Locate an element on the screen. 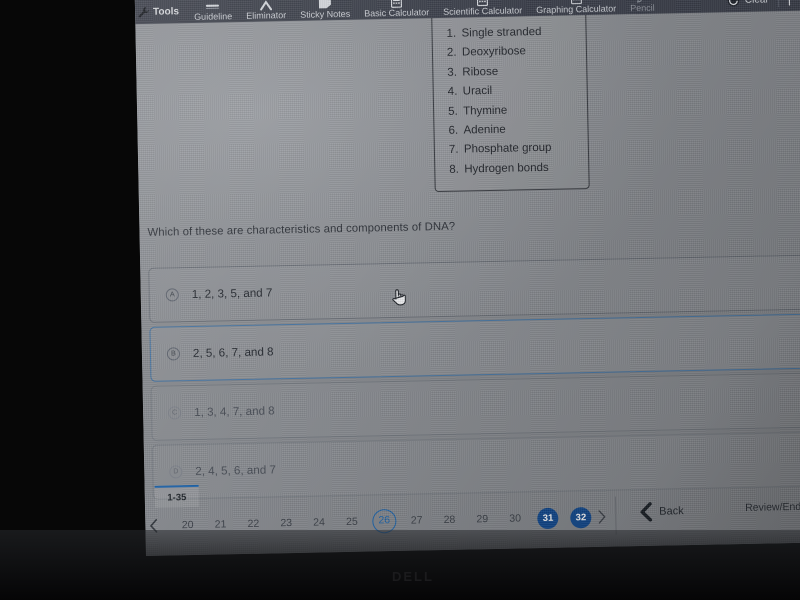 This screenshot has height=600, width=800. toolbar-right-actions: Clear Mark is located at coordinates (759, 6).